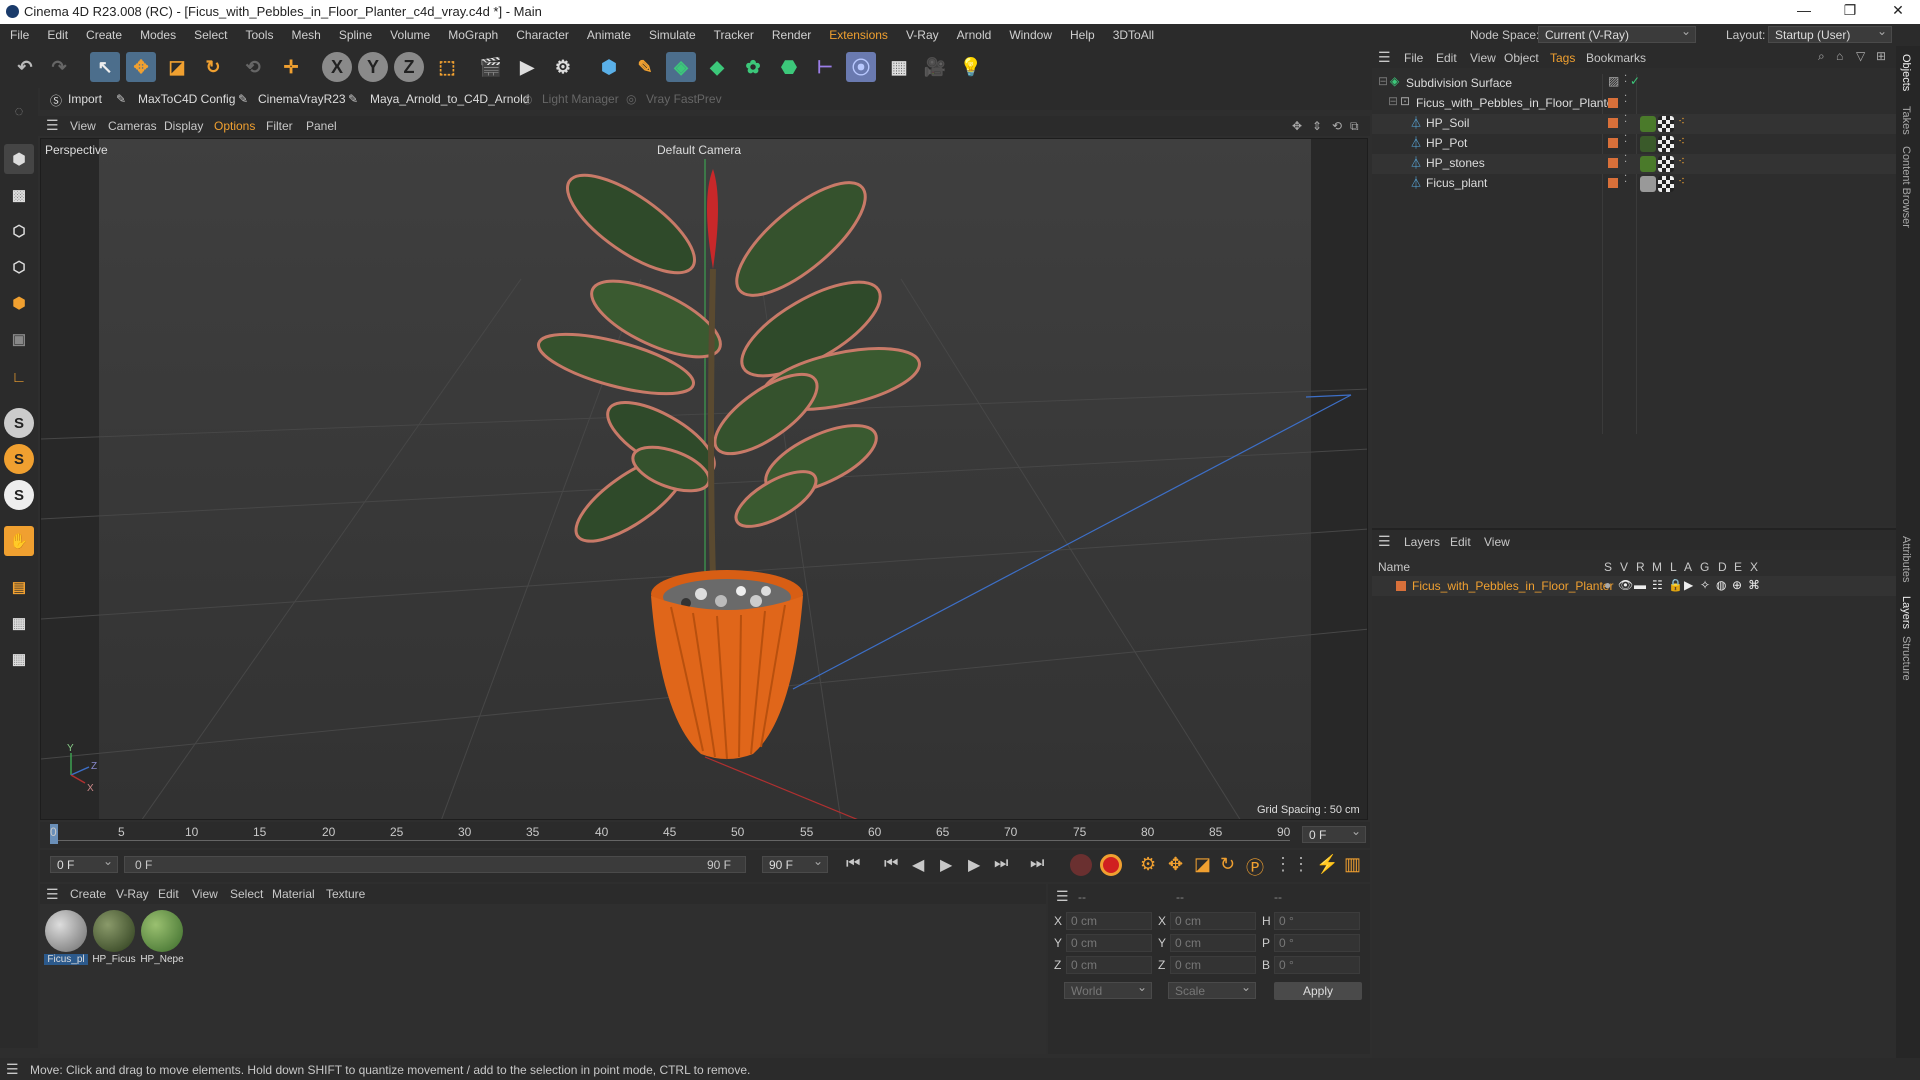 The width and height of the screenshot is (1920, 1080). I want to click on menu-edit: Edit, so click(57, 35).